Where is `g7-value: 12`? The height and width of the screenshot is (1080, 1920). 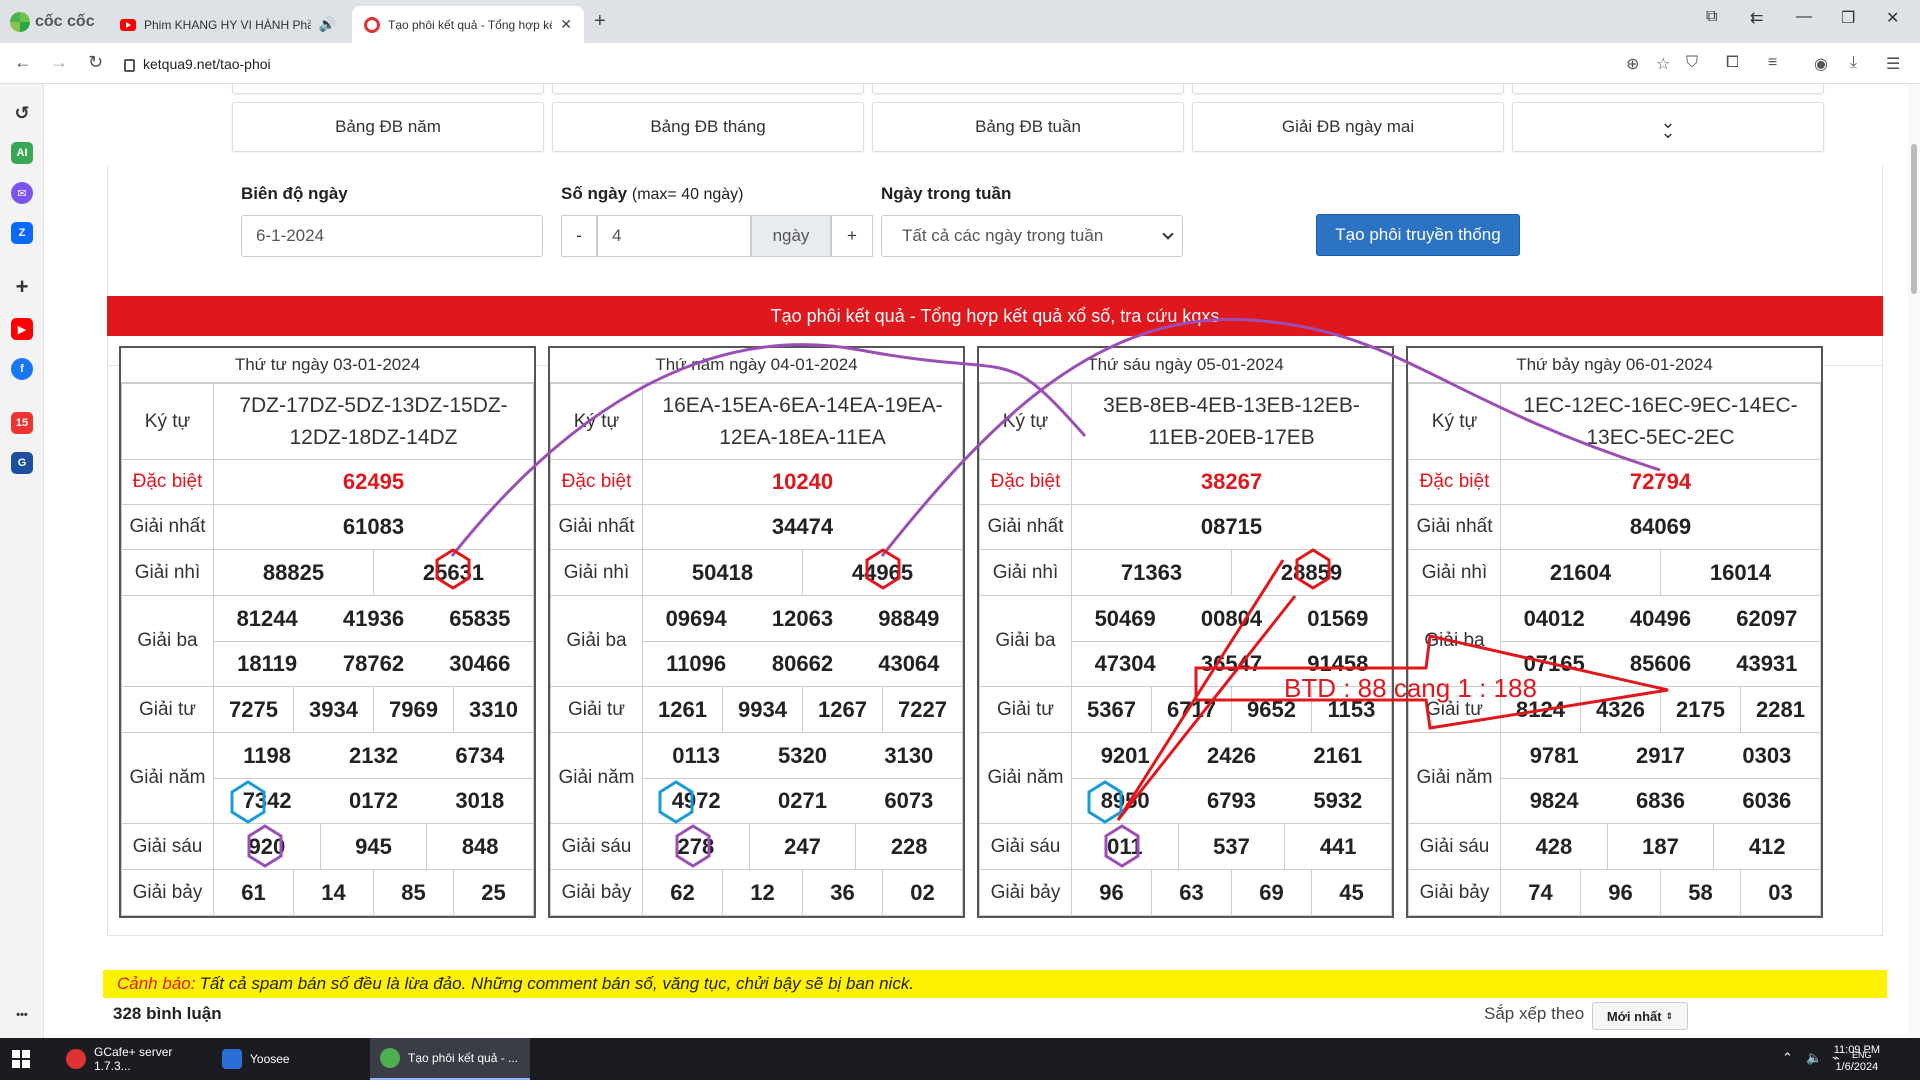
g7-value: 12 is located at coordinates (762, 892).